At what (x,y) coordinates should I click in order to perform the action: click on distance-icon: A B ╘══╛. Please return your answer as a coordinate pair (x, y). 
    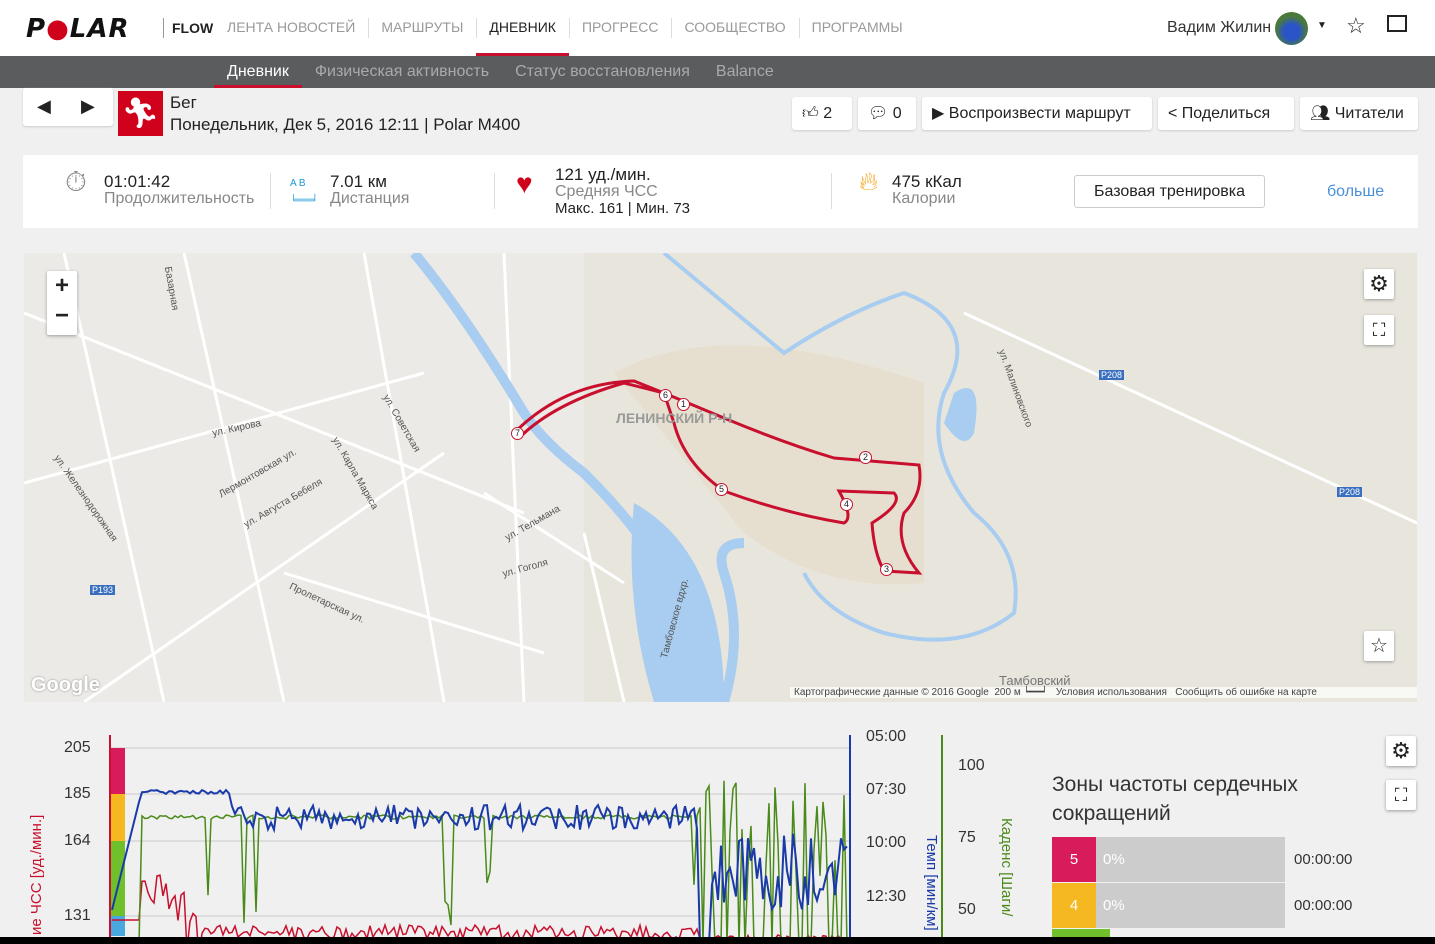
    Looking at the image, I should click on (304, 192).